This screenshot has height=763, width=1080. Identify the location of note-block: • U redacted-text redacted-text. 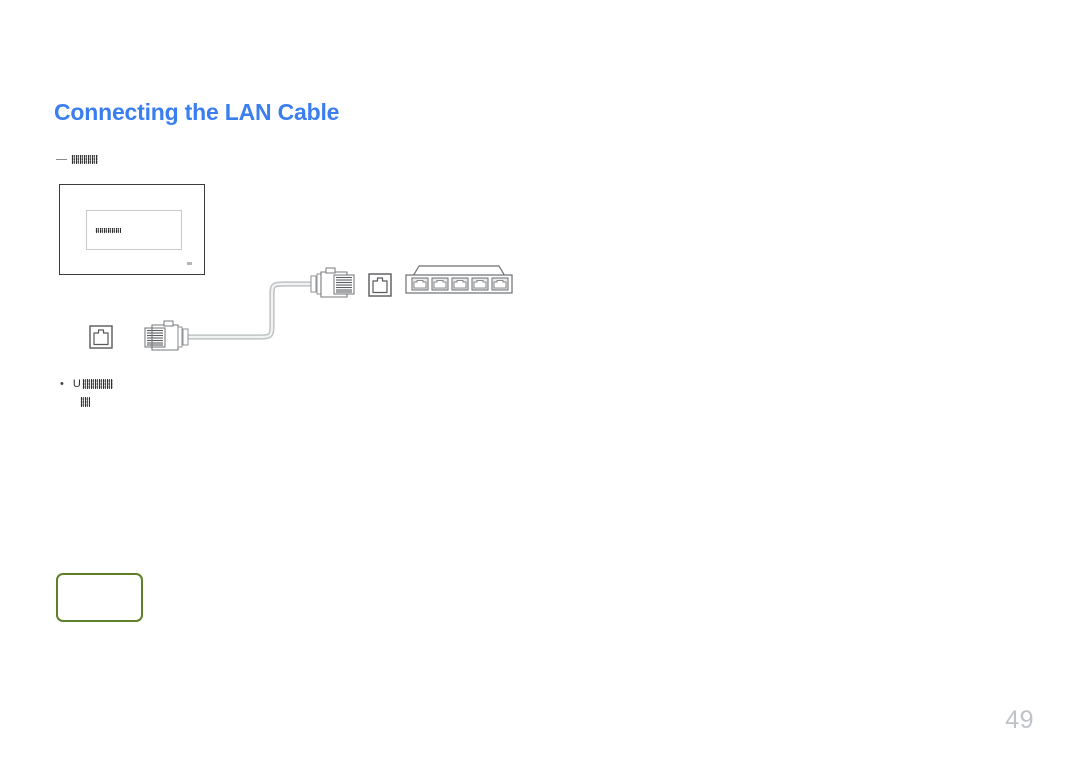
(86, 392).